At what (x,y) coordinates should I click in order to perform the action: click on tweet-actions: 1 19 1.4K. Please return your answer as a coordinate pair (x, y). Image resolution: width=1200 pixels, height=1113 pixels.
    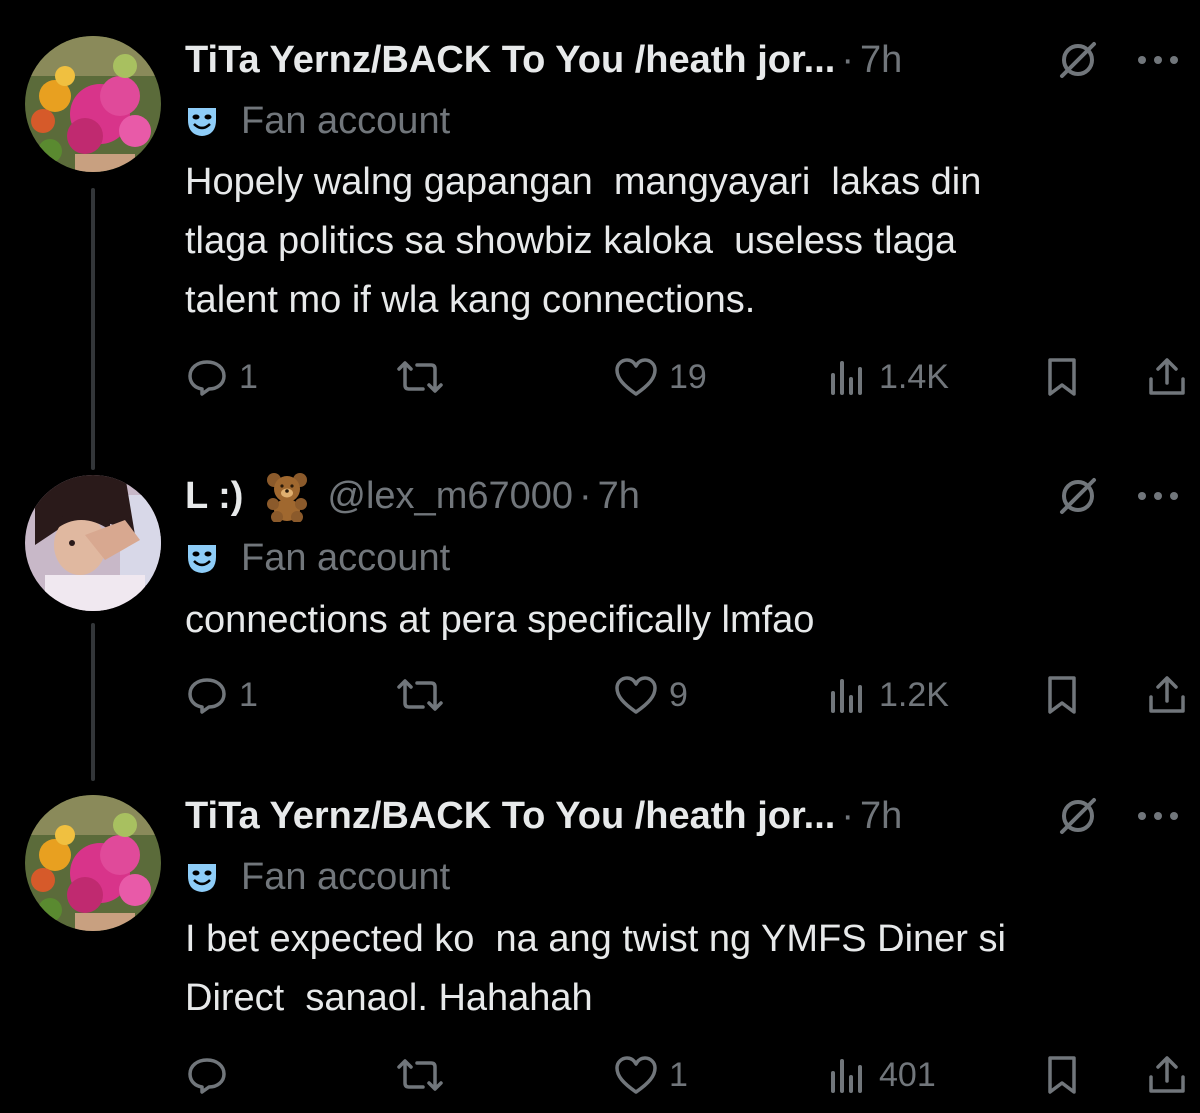
    Looking at the image, I should click on (692, 377).